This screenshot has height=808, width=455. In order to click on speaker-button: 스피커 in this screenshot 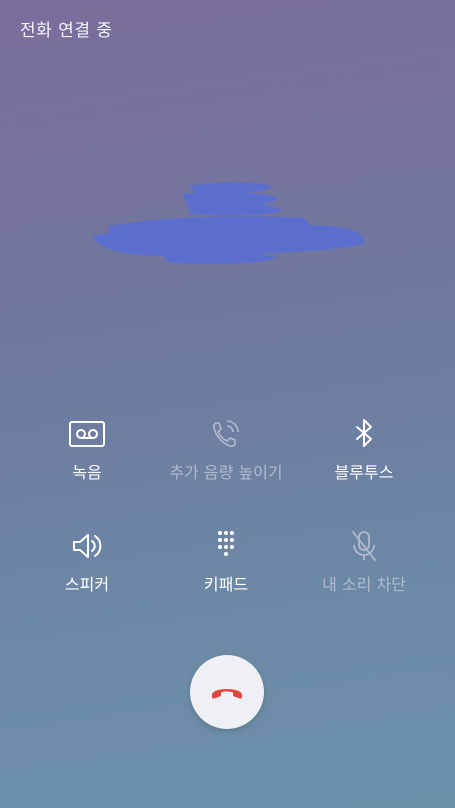, I will do `click(87, 562)`.